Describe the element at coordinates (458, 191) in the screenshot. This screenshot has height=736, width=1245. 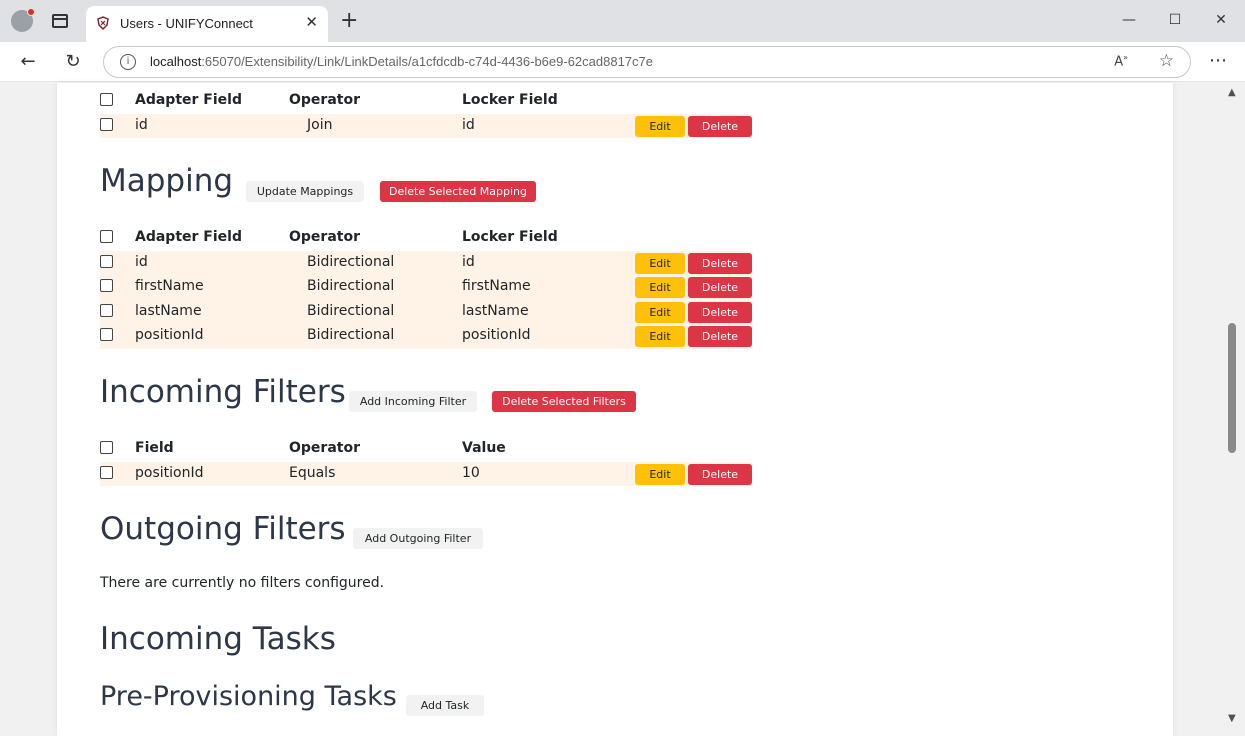
I see `delete-selected-mapping-button: Delete Selected Mapping` at that location.